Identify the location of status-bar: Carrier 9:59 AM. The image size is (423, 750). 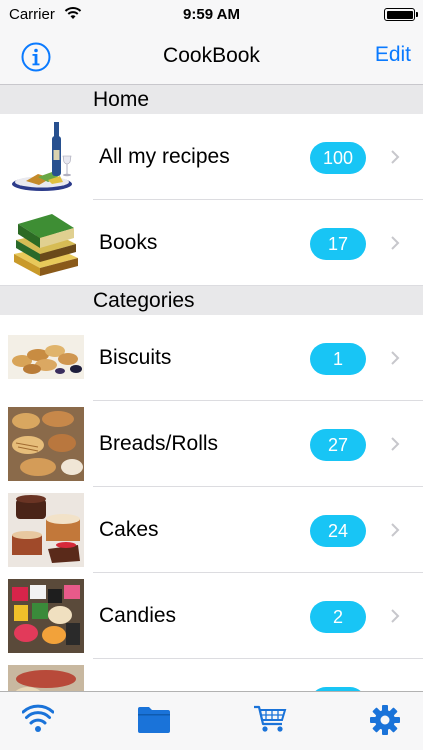
(211, 15).